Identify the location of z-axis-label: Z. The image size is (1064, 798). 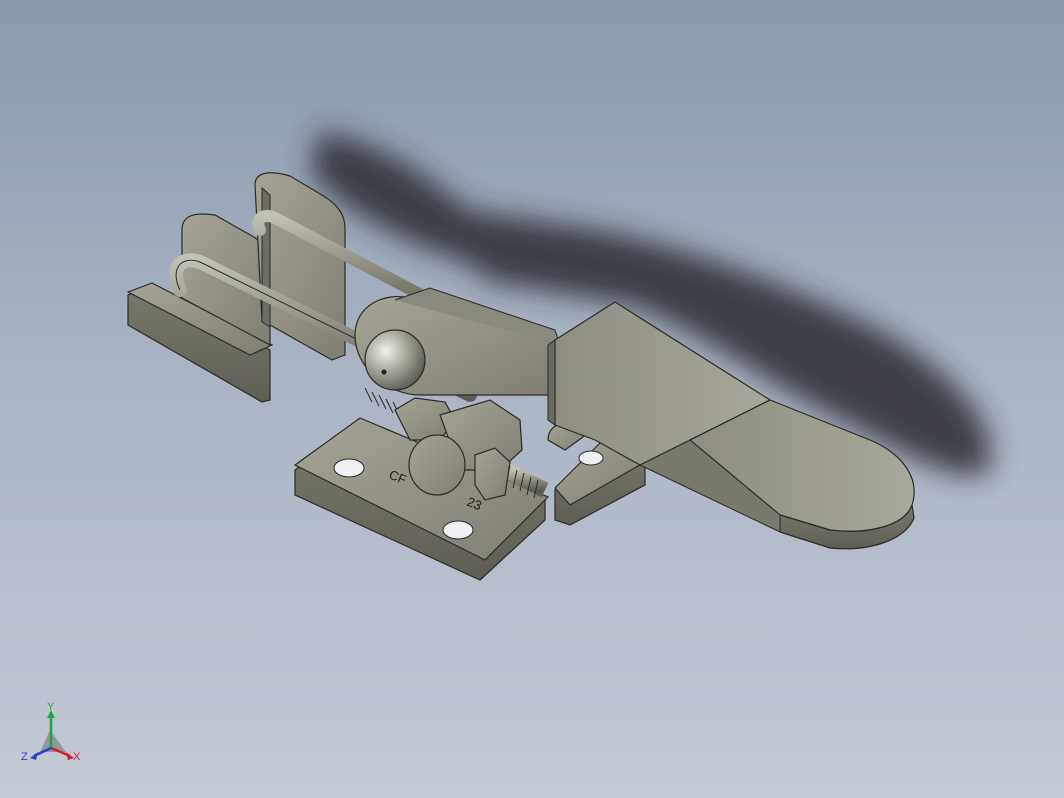
(24, 757).